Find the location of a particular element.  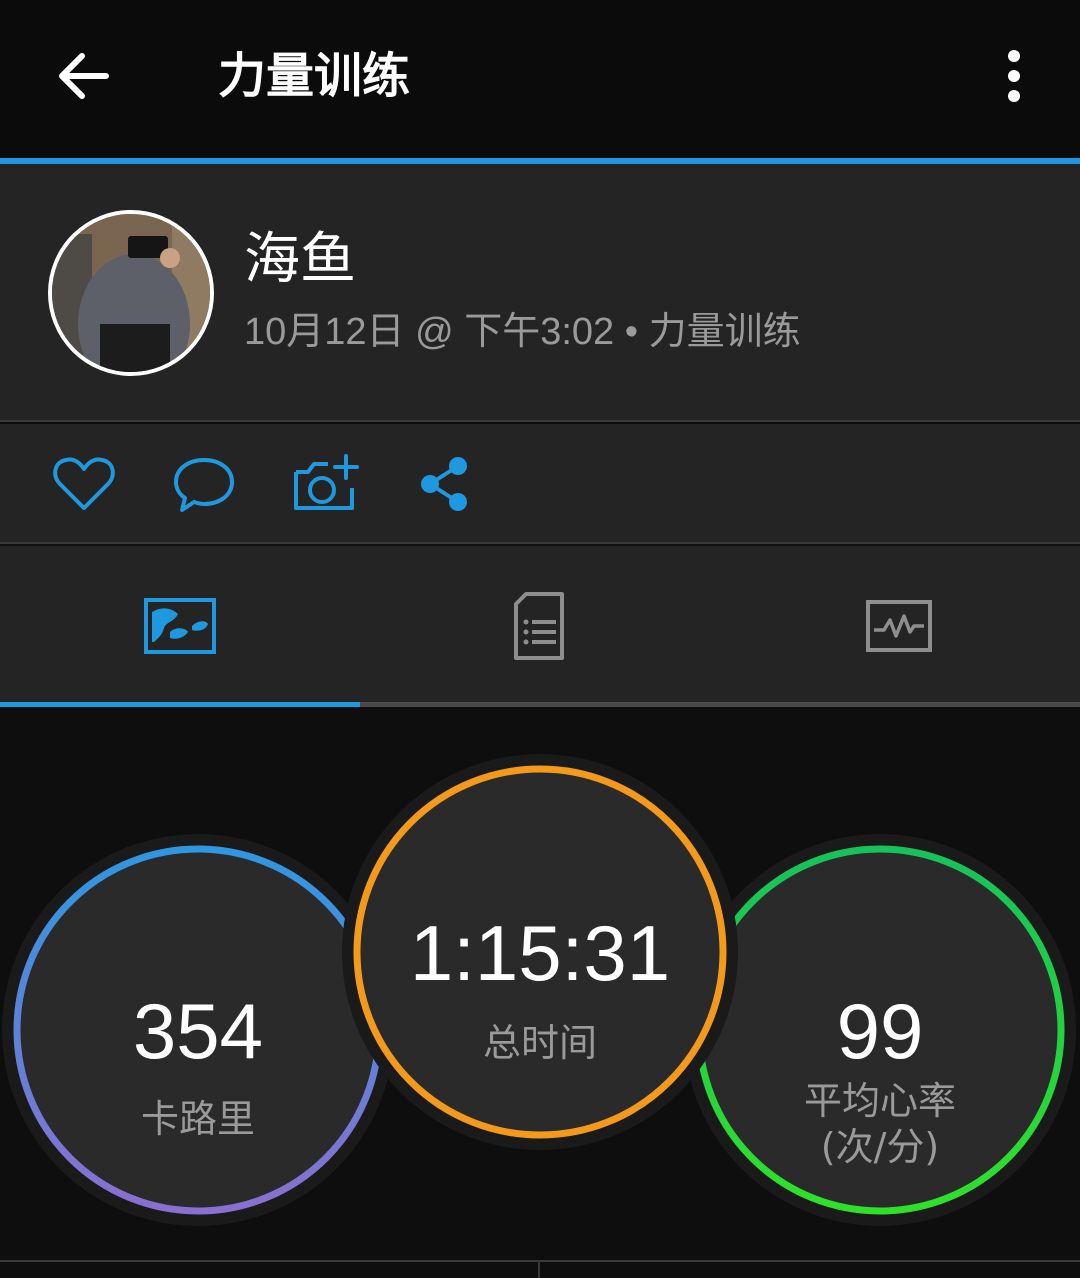

stats-list-icon is located at coordinates (539, 626).